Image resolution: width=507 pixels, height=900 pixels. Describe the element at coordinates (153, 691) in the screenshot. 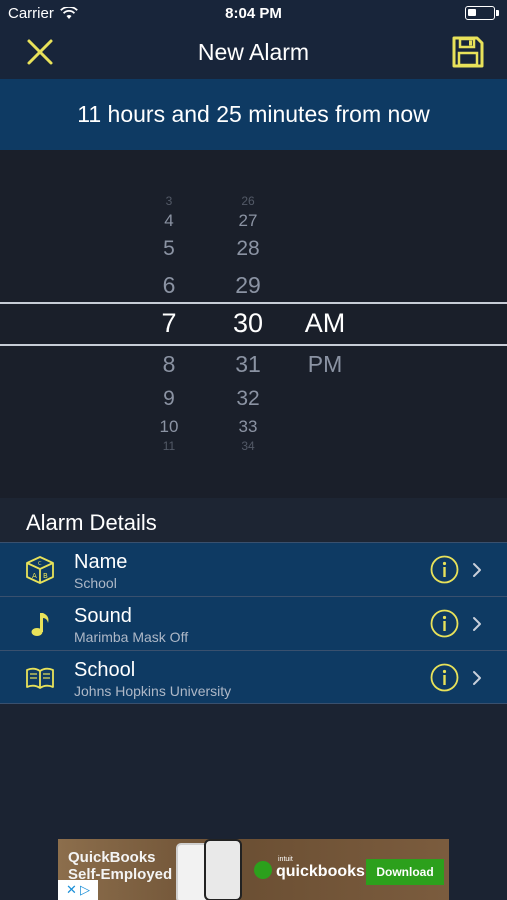

I see `detail-subtitle: Johns Hopkins University` at that location.